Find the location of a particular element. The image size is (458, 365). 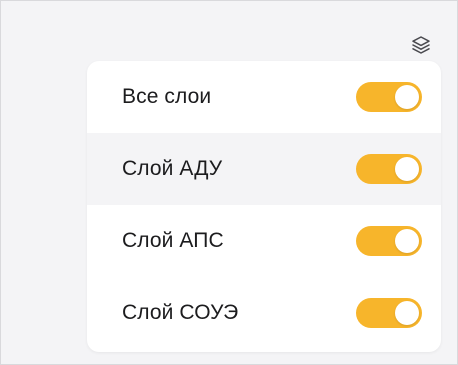

layer-toggle-soue is located at coordinates (389, 313).